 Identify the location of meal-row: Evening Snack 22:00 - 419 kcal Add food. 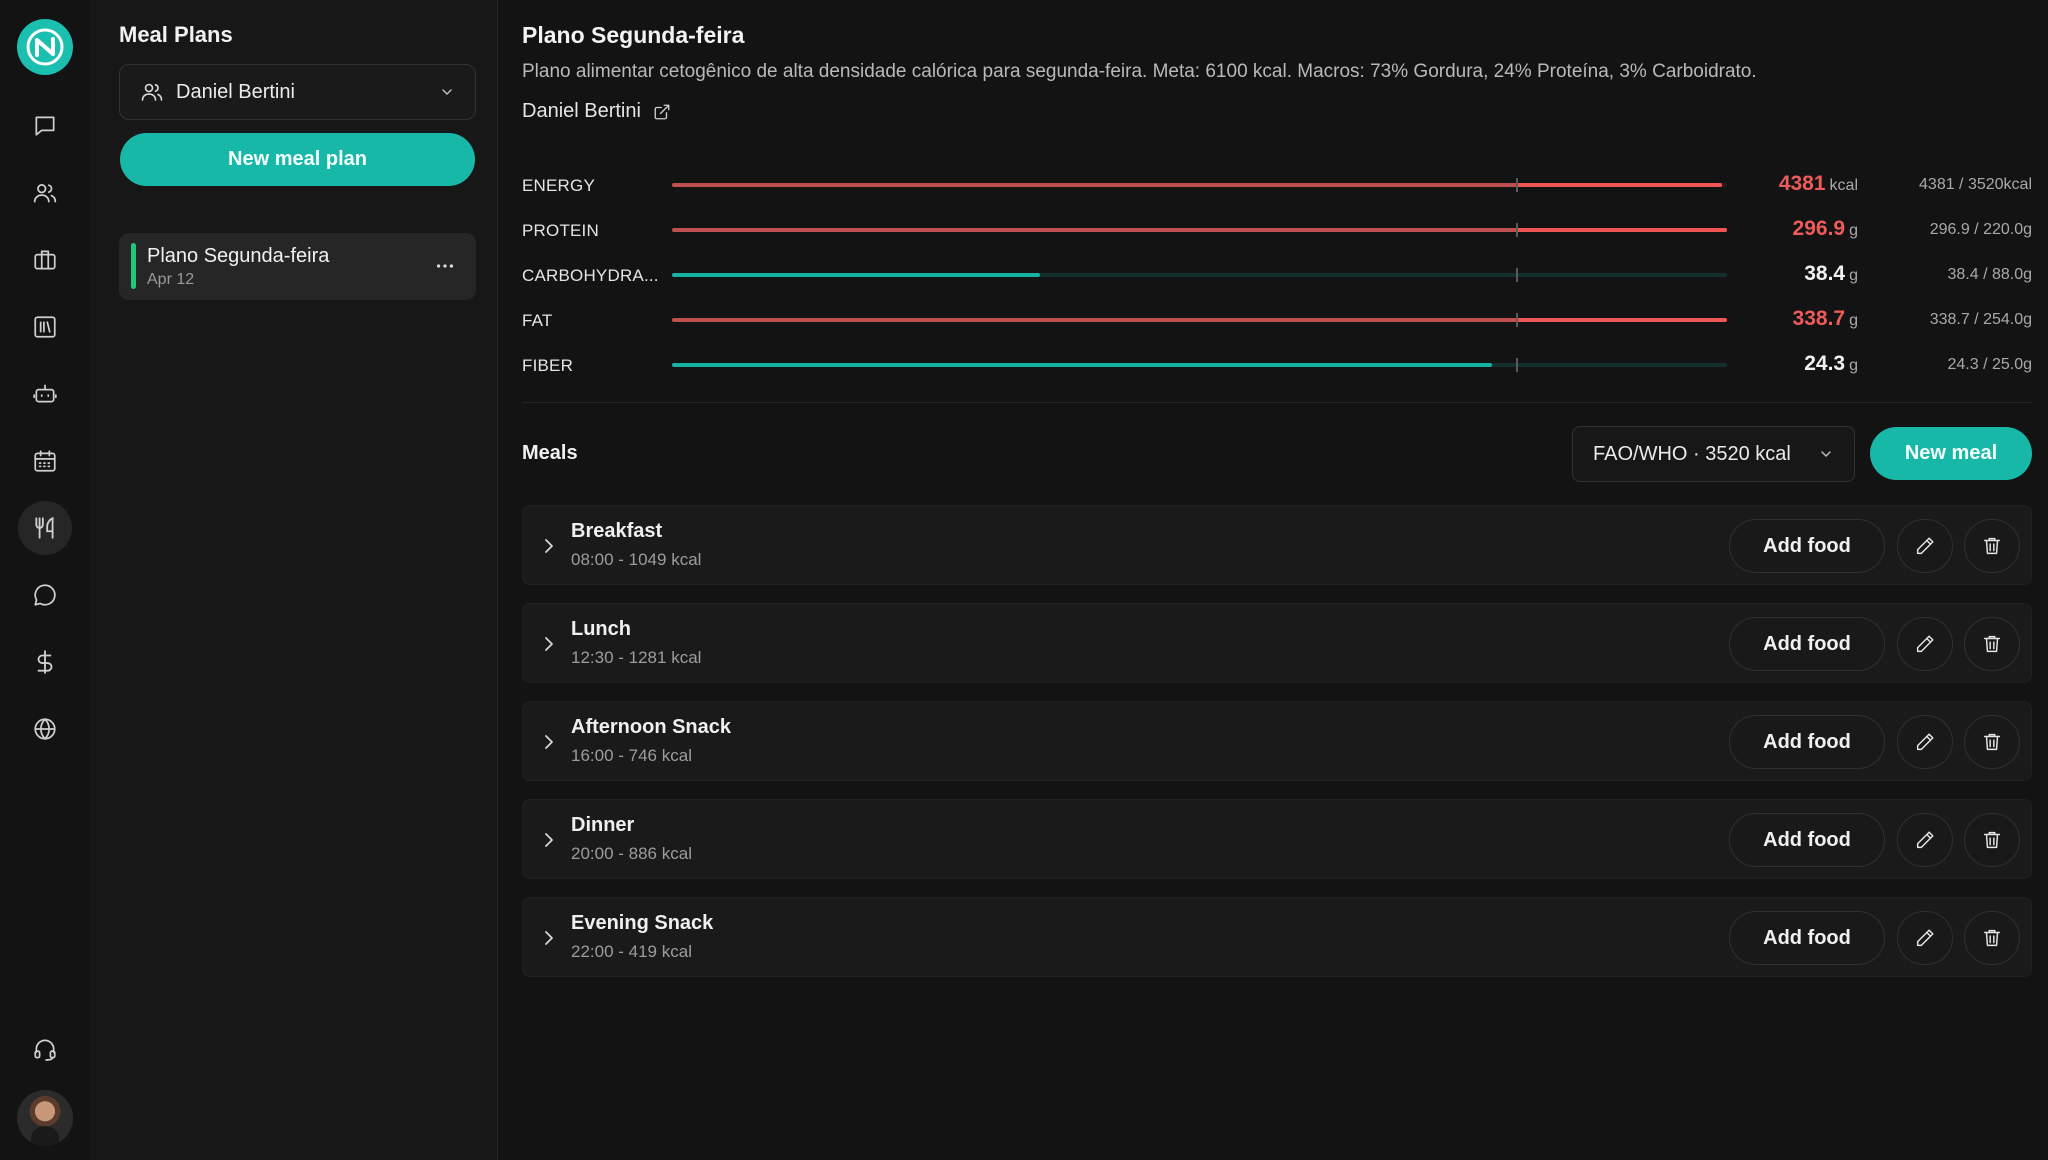
(1277, 937).